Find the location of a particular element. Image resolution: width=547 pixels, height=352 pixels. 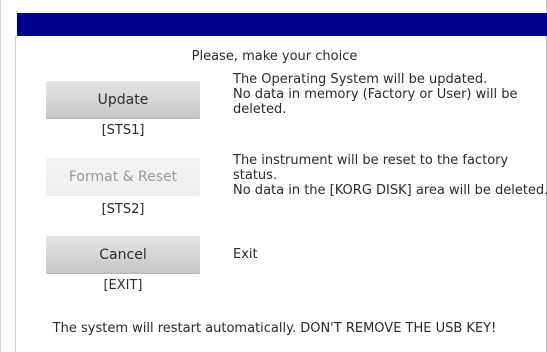

cancel-code: [EXIT] is located at coordinates (123, 285).